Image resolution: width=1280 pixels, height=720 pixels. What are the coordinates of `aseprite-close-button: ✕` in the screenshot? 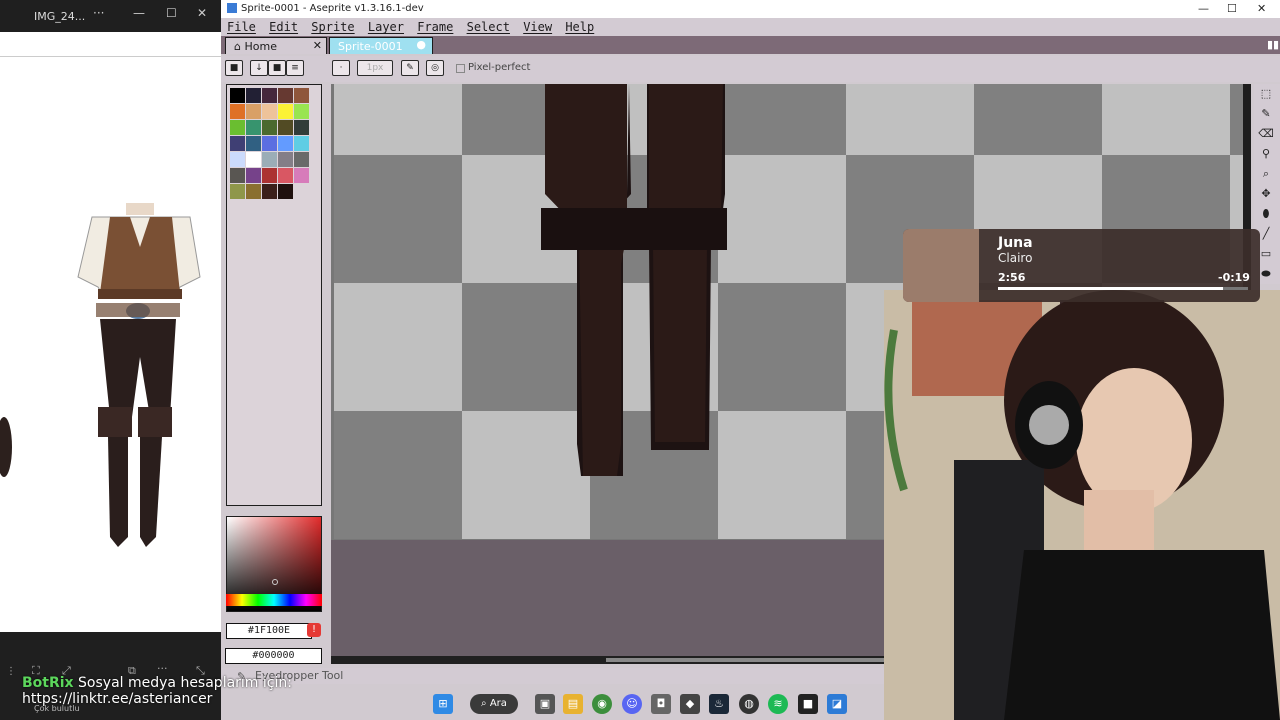 It's located at (1261, 8).